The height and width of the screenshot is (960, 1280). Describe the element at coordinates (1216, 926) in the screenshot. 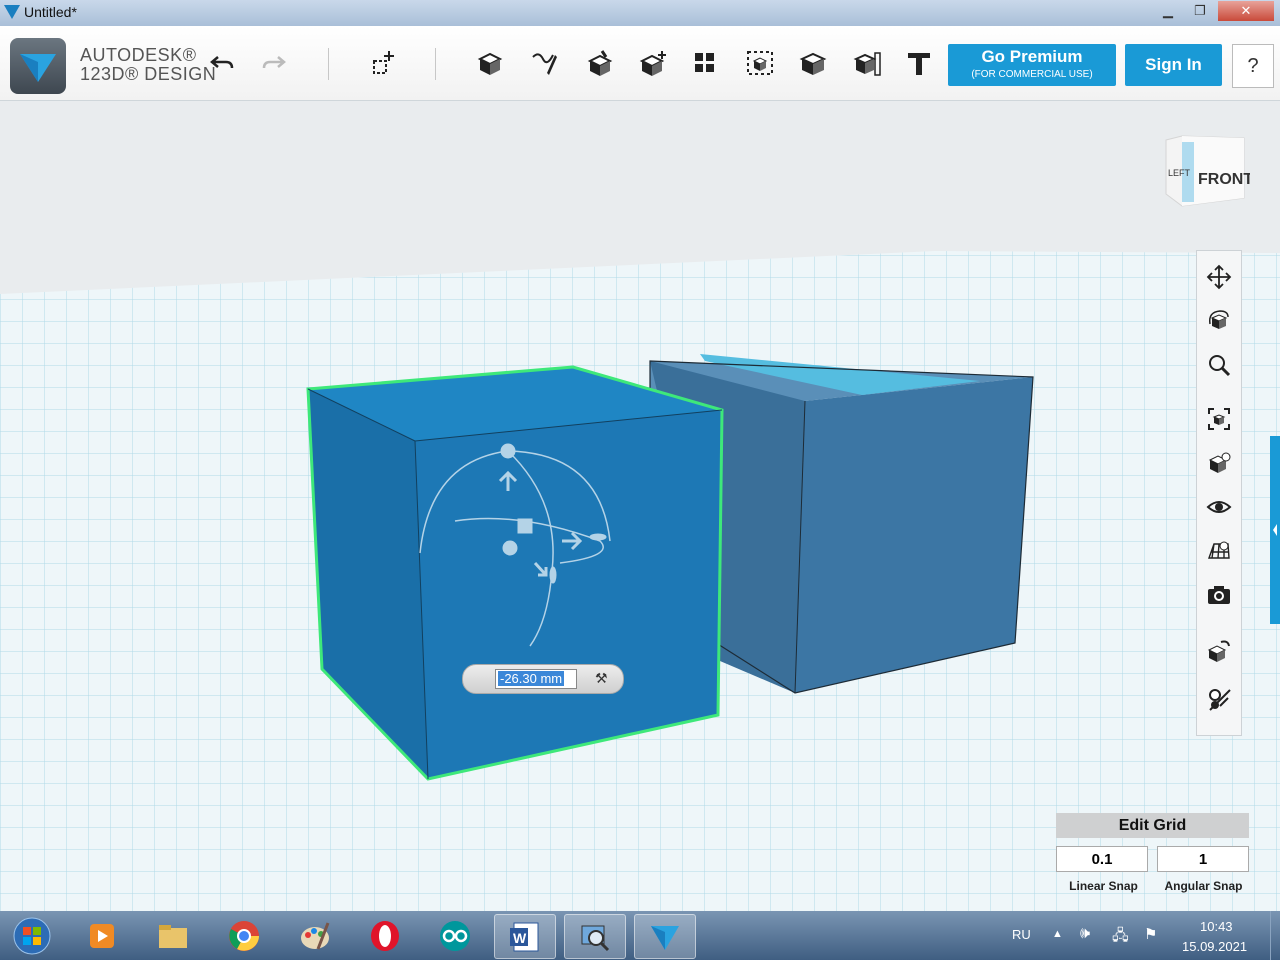

I see `clock-time: 10:43` at that location.